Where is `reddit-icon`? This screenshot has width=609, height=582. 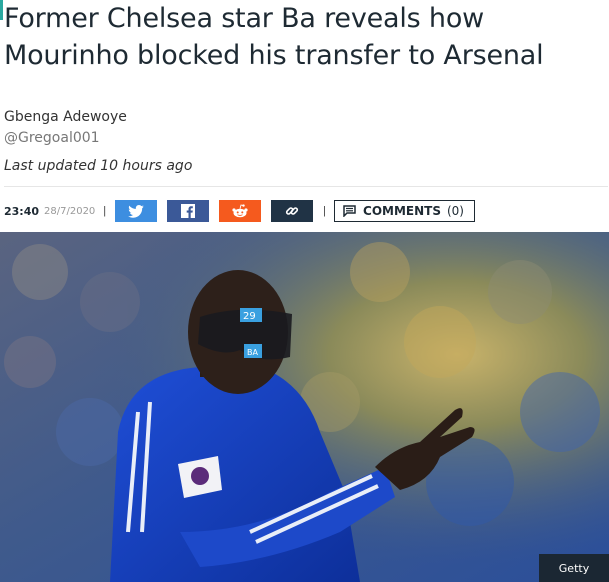 reddit-icon is located at coordinates (240, 211).